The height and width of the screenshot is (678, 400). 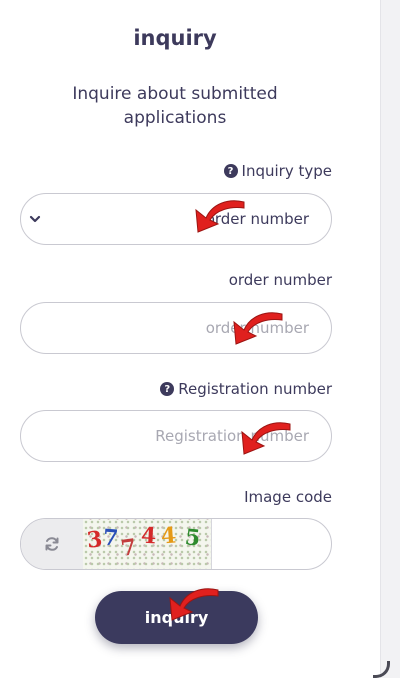 I want to click on chevron-down-icon, so click(x=35, y=219).